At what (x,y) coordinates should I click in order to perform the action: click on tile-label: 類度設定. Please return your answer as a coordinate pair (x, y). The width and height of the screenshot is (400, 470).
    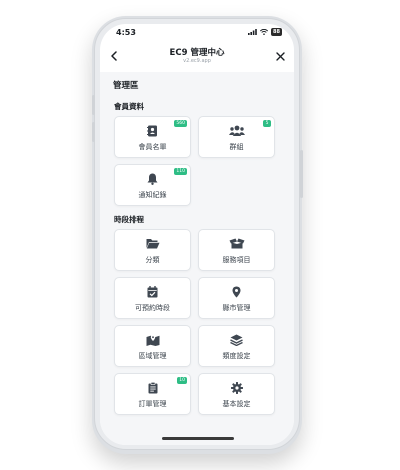
    Looking at the image, I should click on (236, 356).